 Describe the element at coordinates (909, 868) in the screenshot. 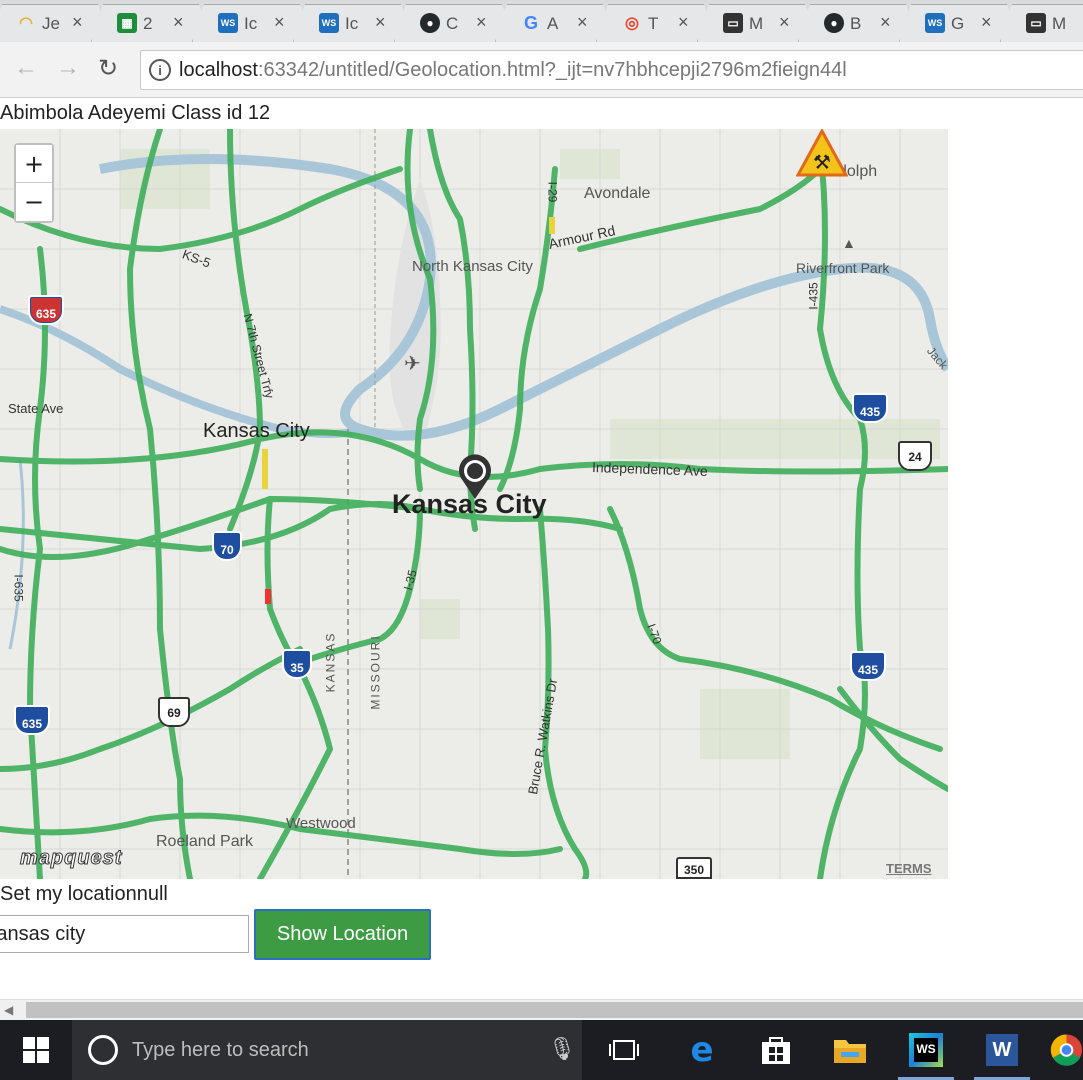

I see `terms-link: TERMS` at that location.